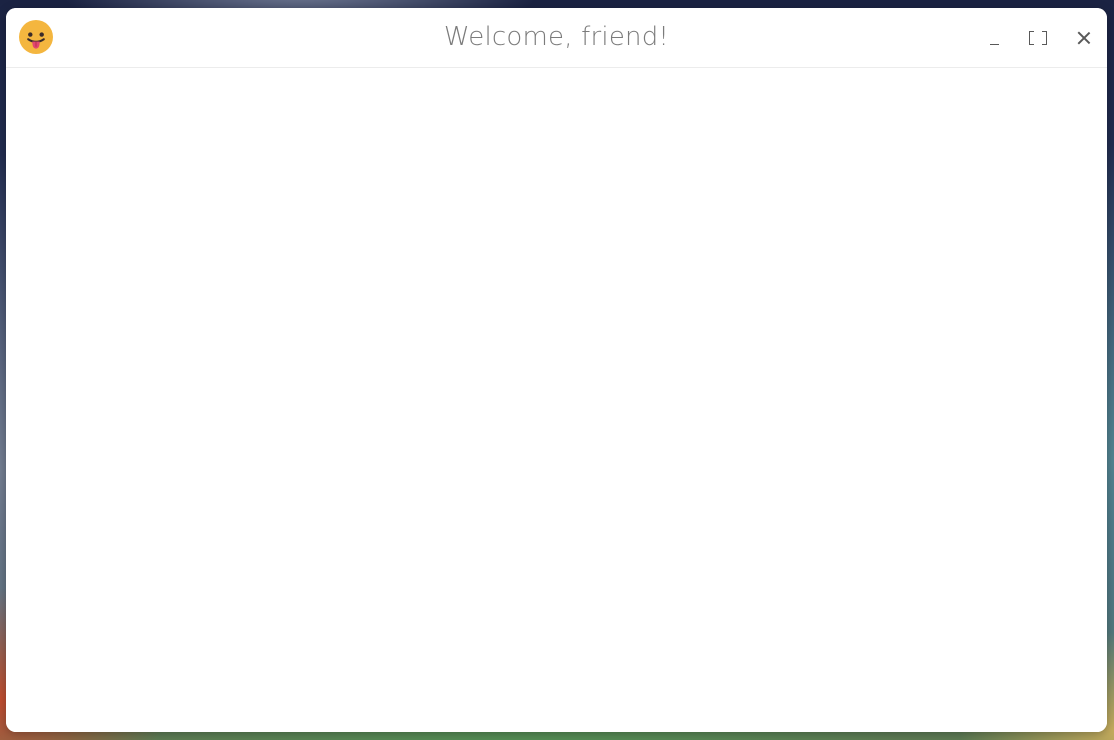 This screenshot has height=740, width=1114. I want to click on close-icon, so click(1084, 38).